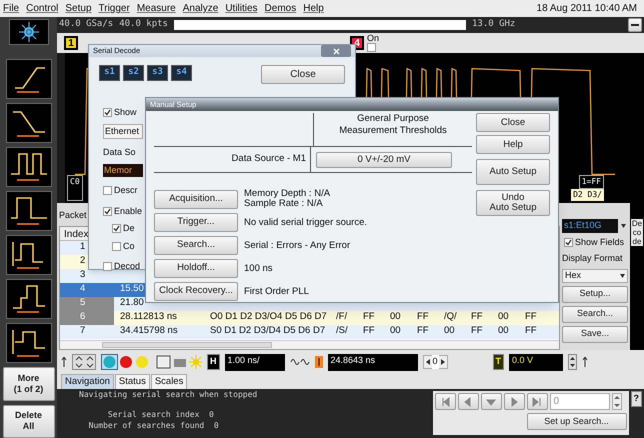 The width and height of the screenshot is (644, 438). What do you see at coordinates (599, 242) in the screenshot?
I see `checkbox-label: Show Fields` at bounding box center [599, 242].